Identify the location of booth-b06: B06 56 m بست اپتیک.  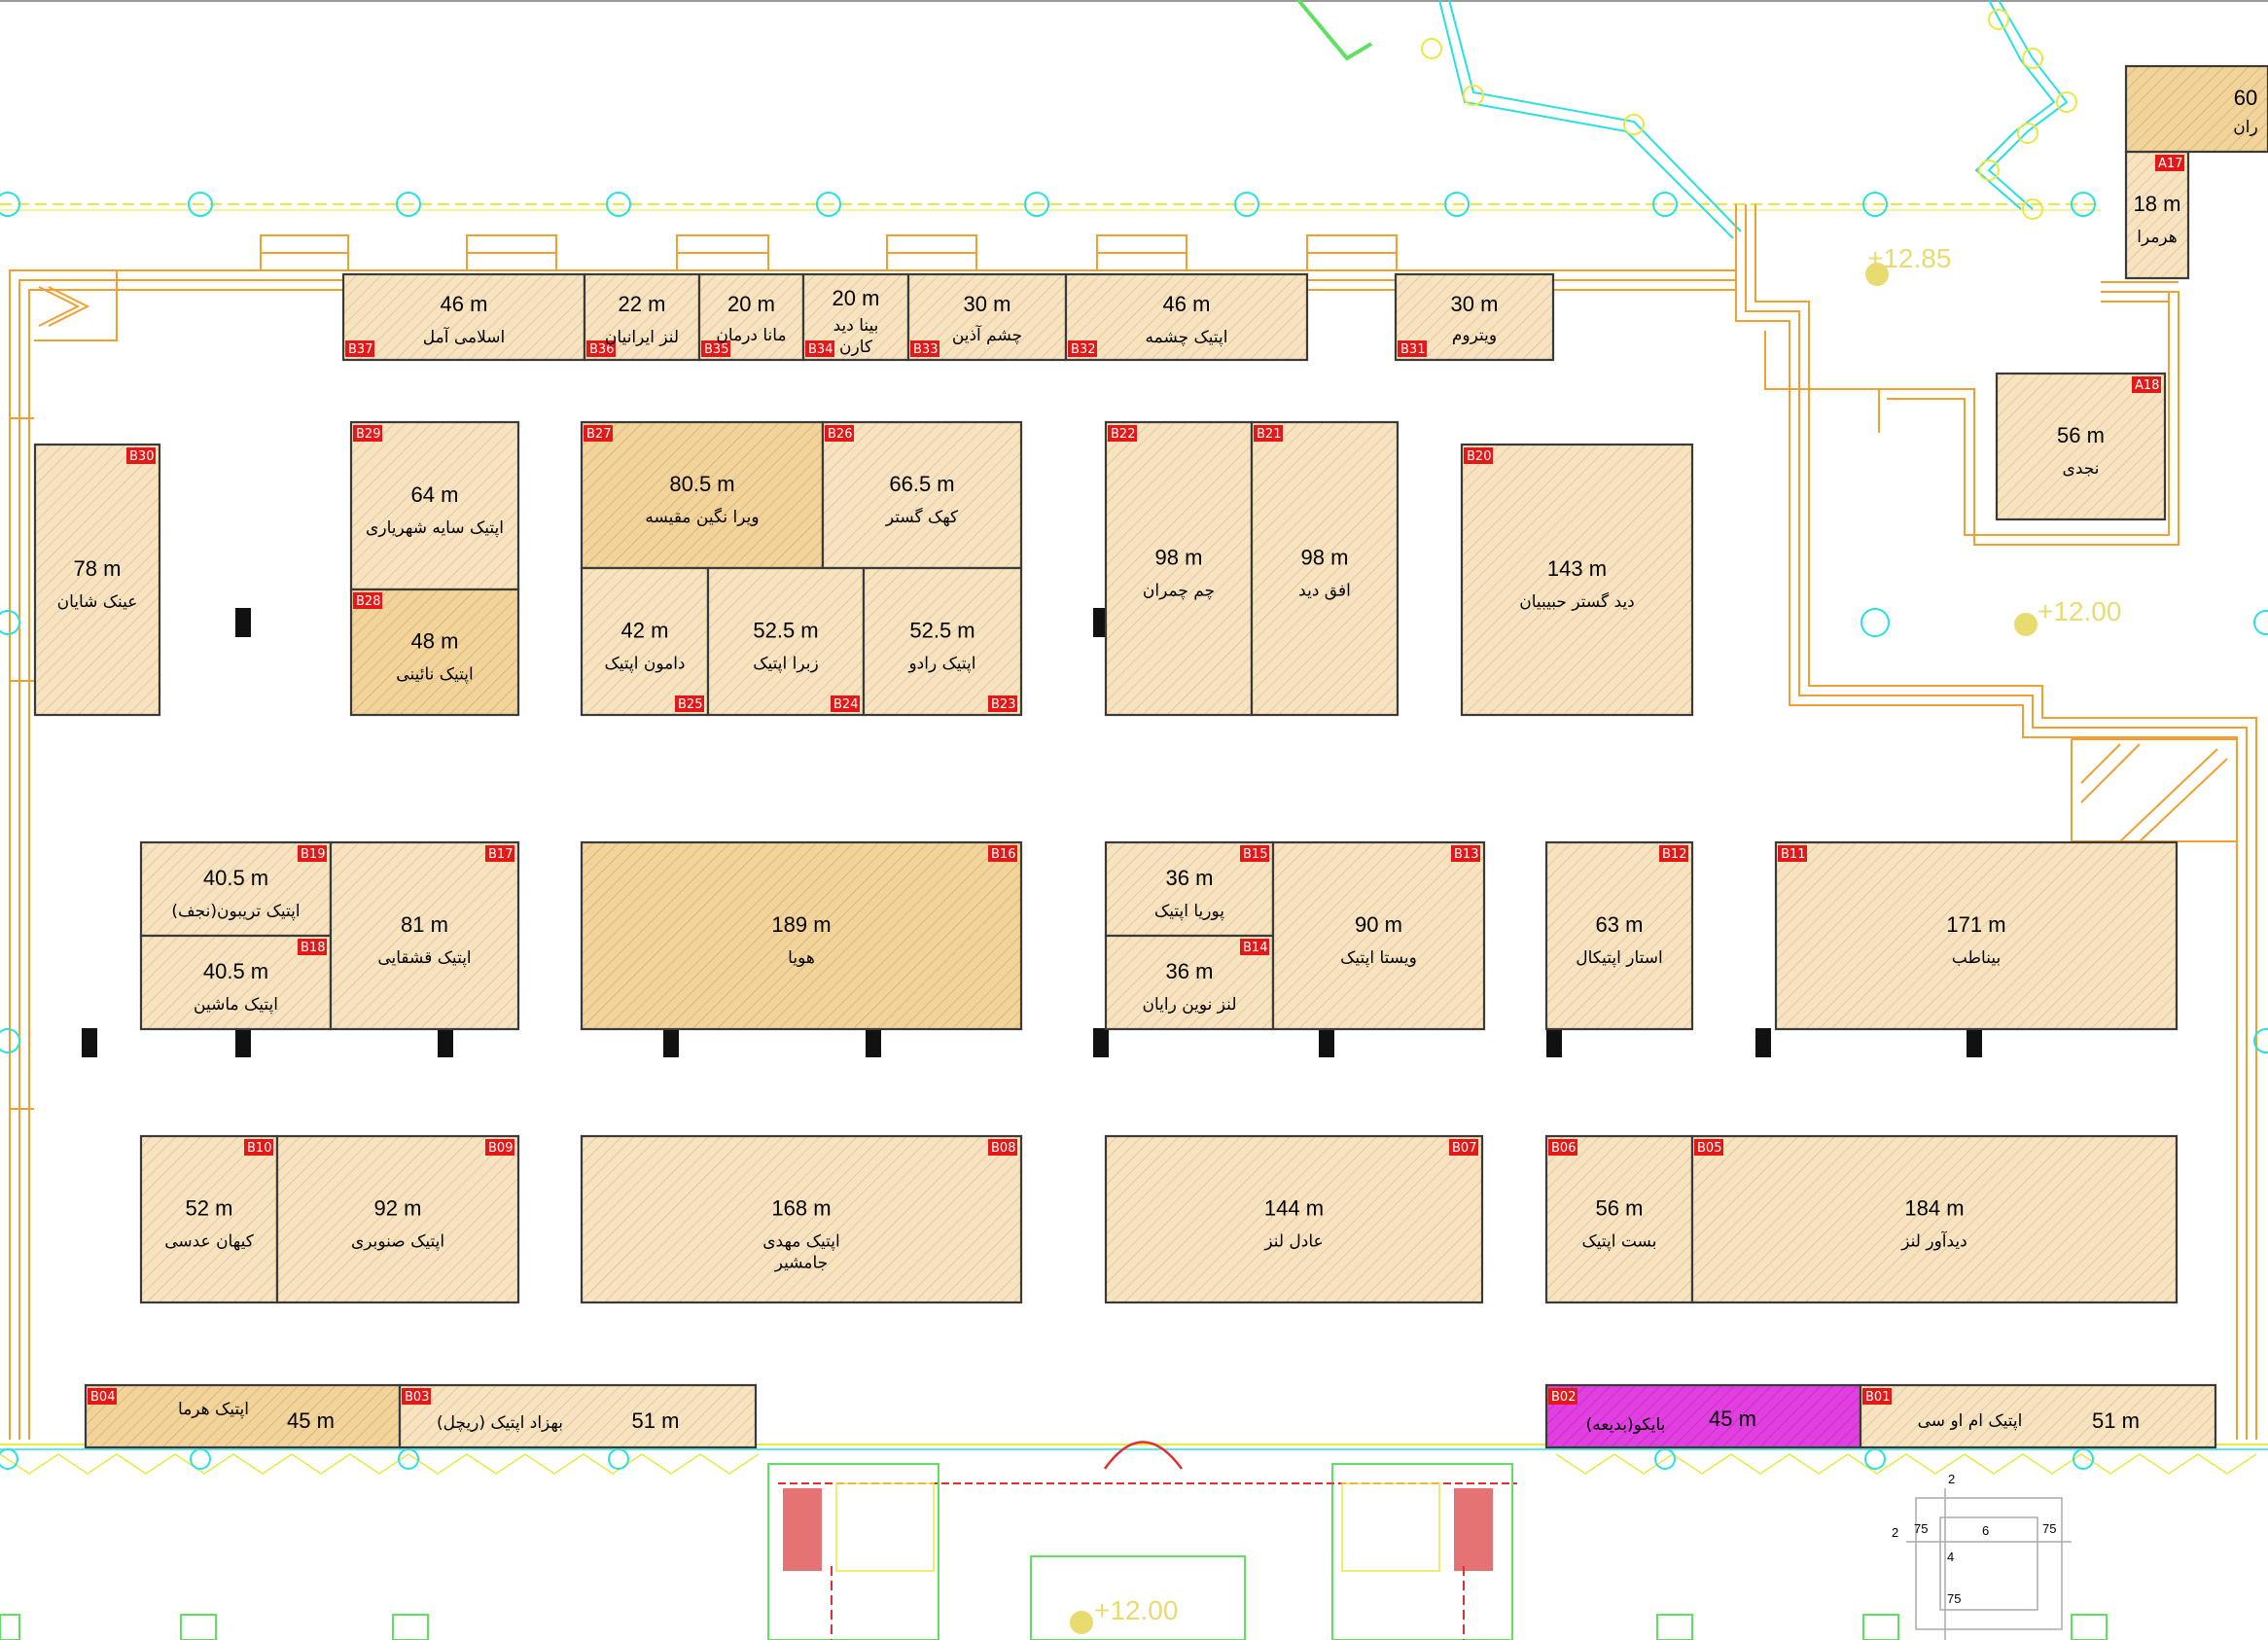
(1619, 1219).